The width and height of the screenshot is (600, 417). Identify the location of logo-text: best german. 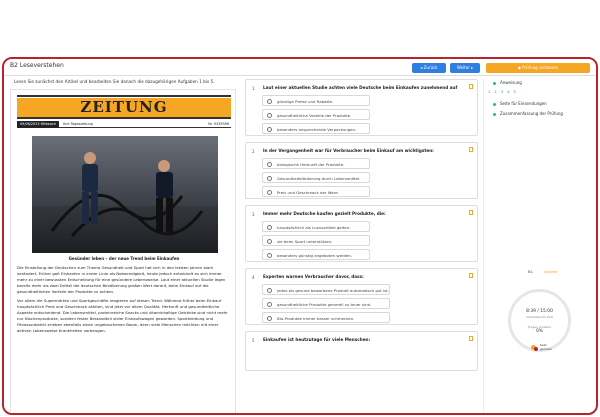
(546, 347).